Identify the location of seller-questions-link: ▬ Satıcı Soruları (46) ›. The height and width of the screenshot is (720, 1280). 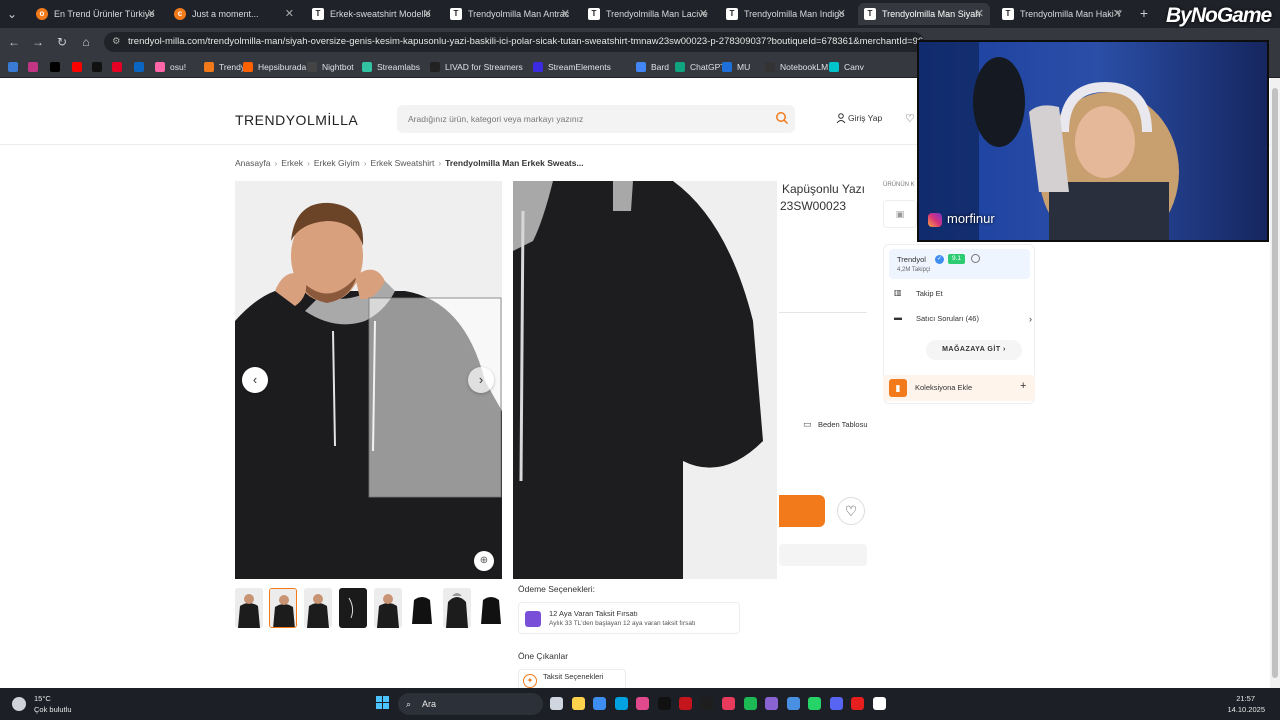
(963, 318).